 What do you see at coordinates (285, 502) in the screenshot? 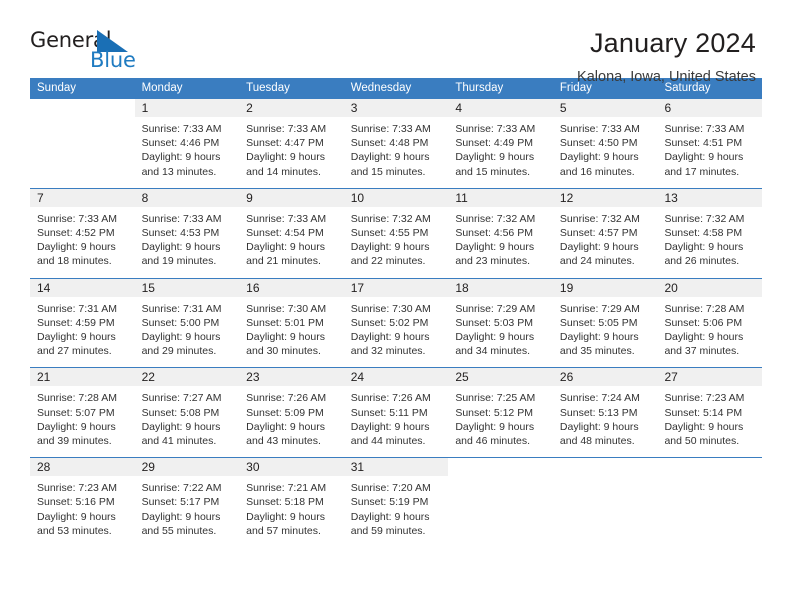
I see `sunset-text: Sunset: 5:18 PM` at bounding box center [285, 502].